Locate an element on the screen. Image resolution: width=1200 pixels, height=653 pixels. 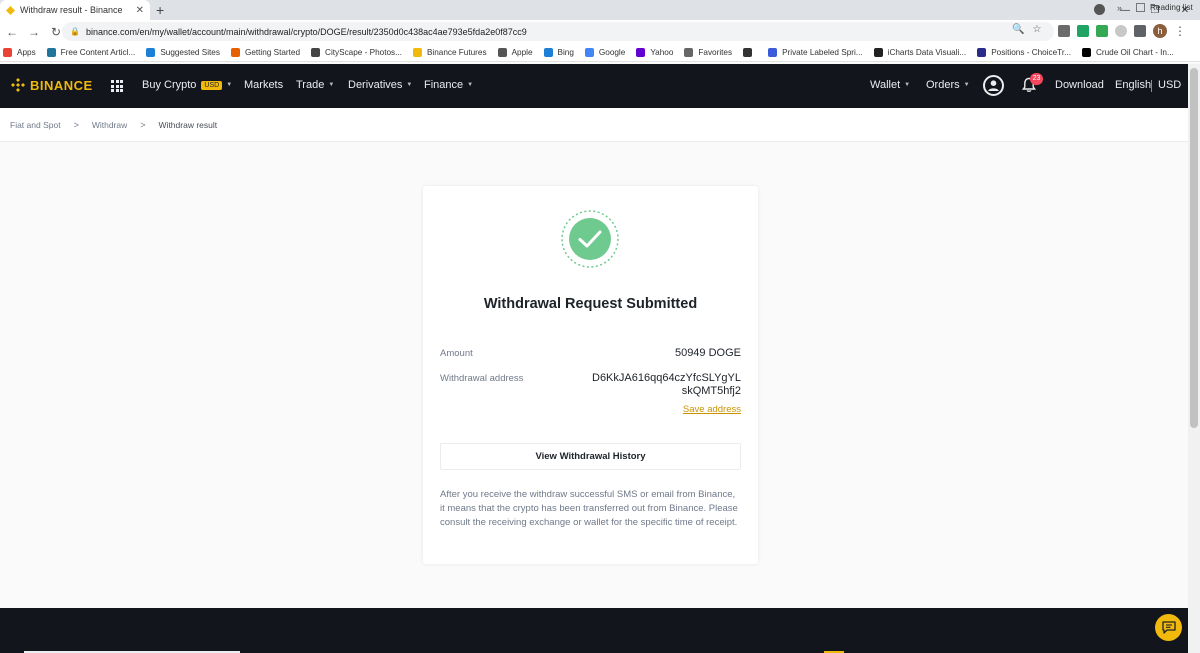
bookmark-item: Apple is located at coordinates (515, 52).